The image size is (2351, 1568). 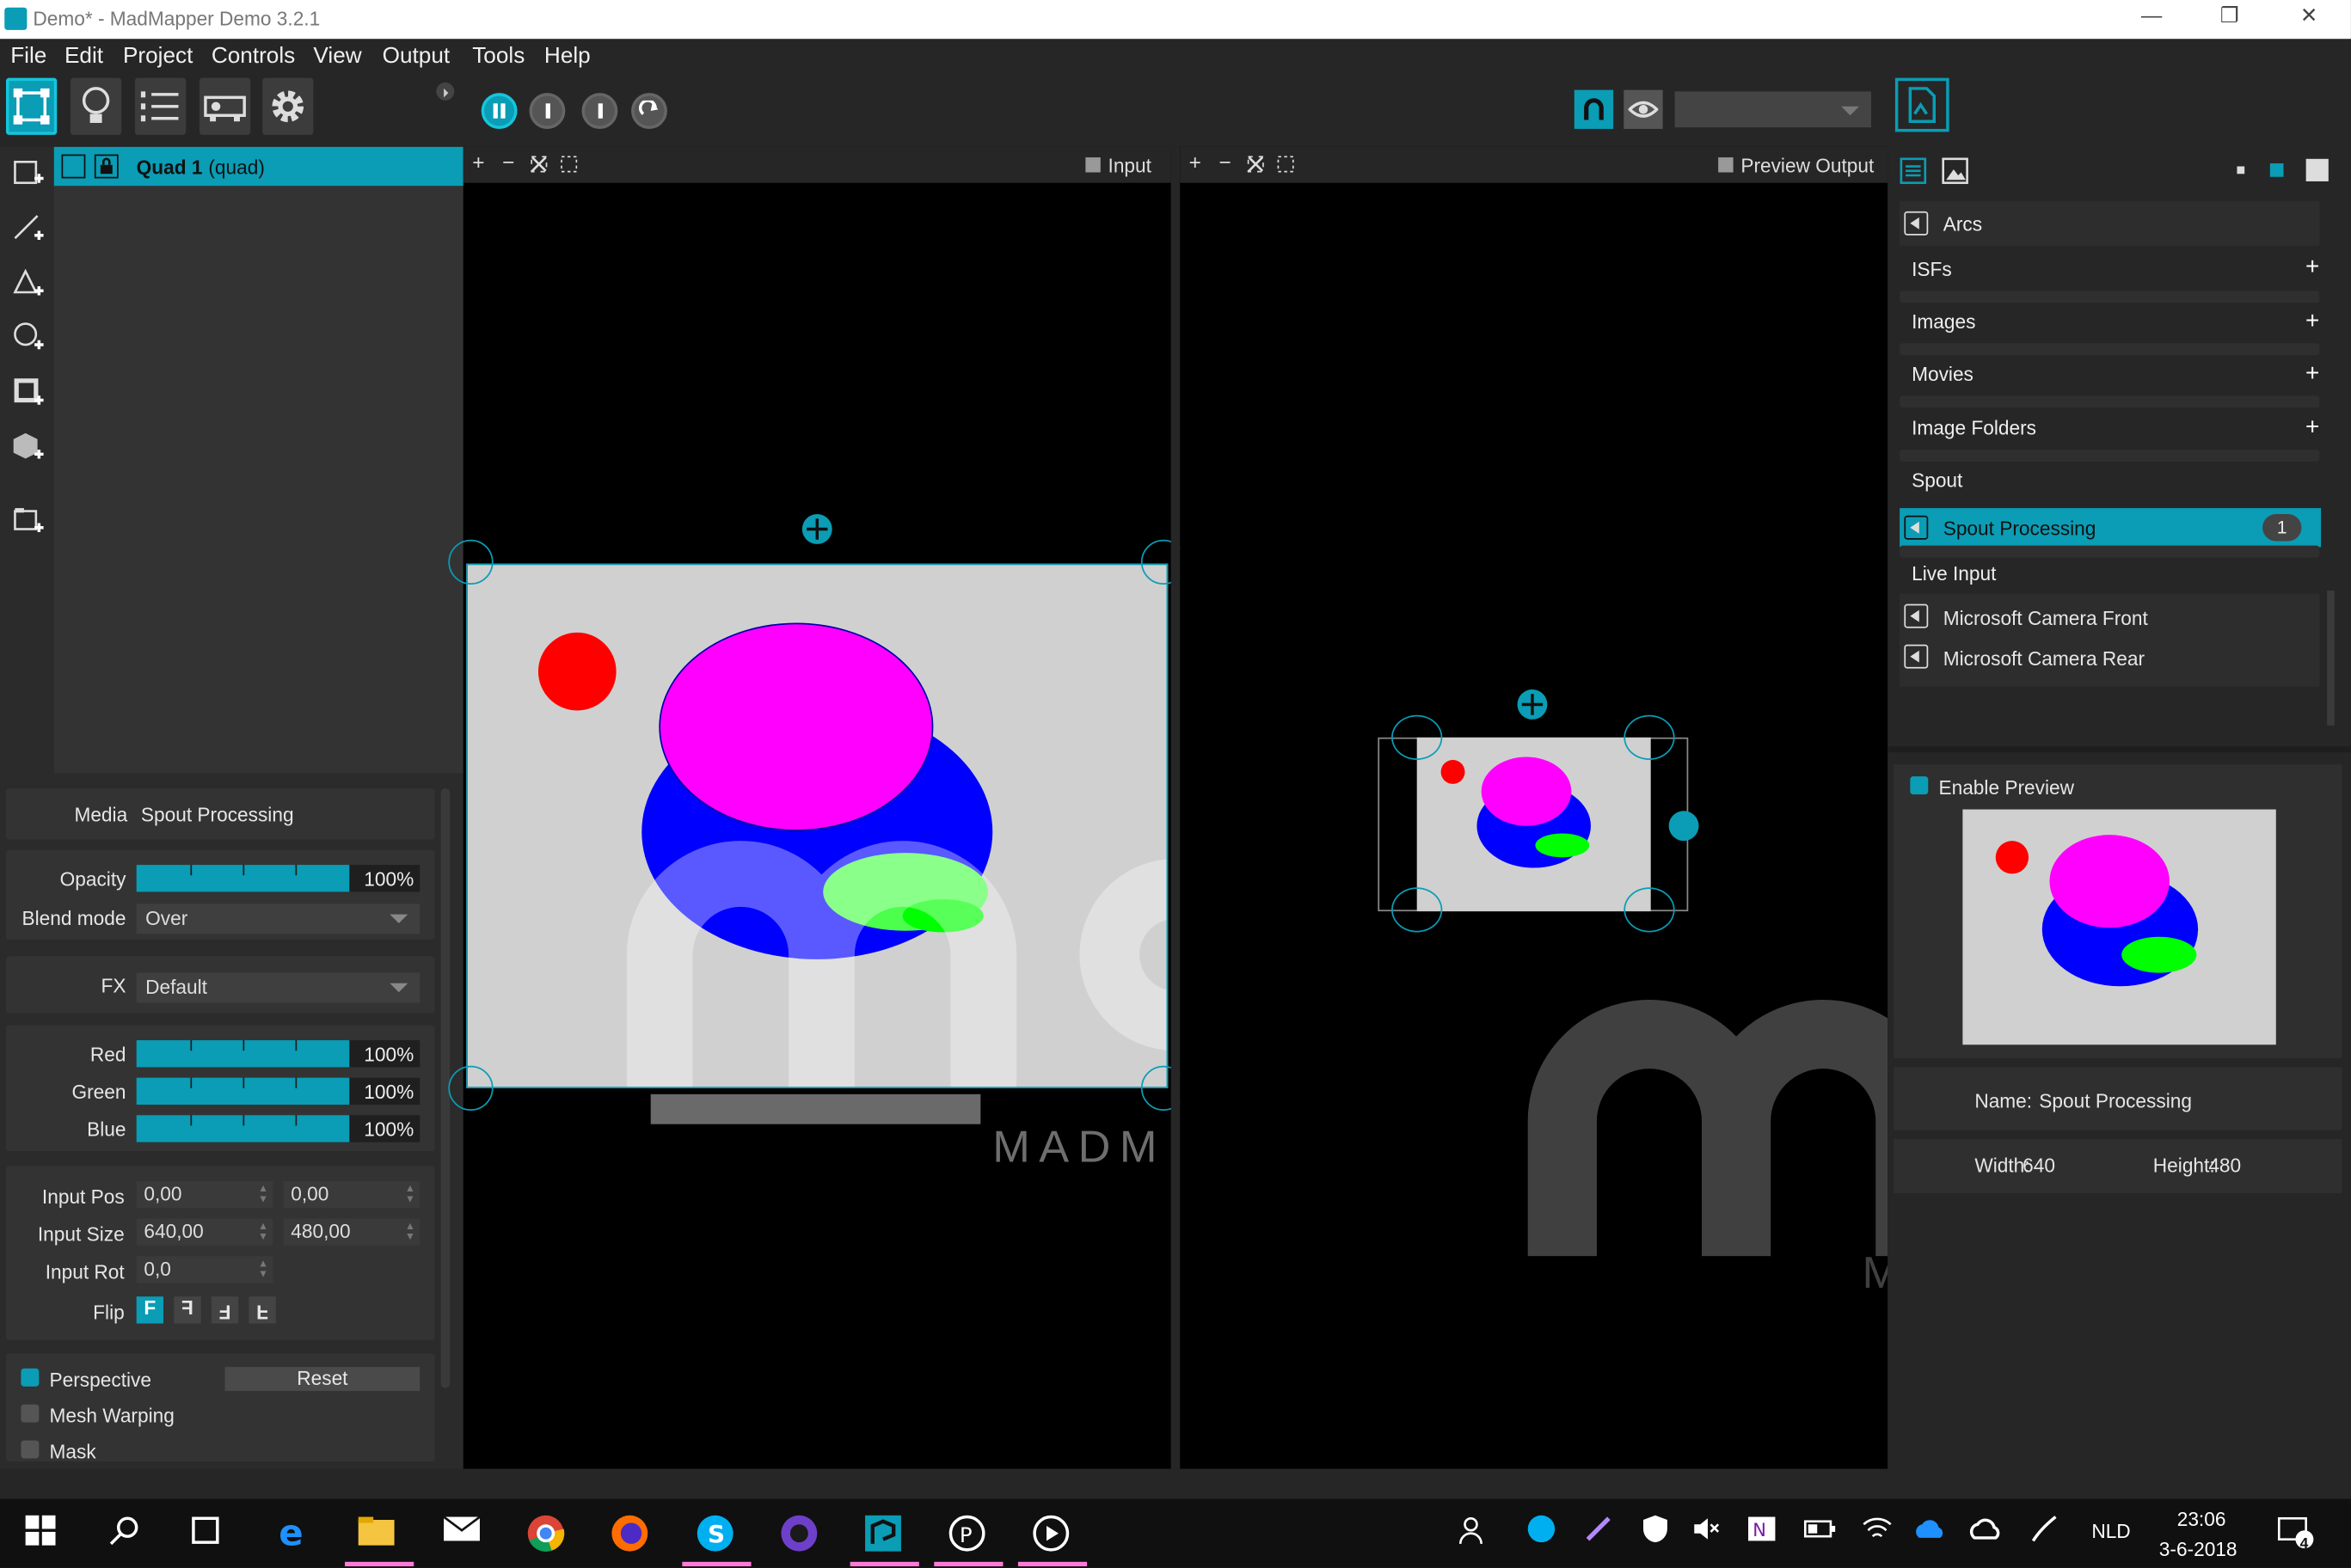 I want to click on surfaces-mode-button, so click(x=31, y=106).